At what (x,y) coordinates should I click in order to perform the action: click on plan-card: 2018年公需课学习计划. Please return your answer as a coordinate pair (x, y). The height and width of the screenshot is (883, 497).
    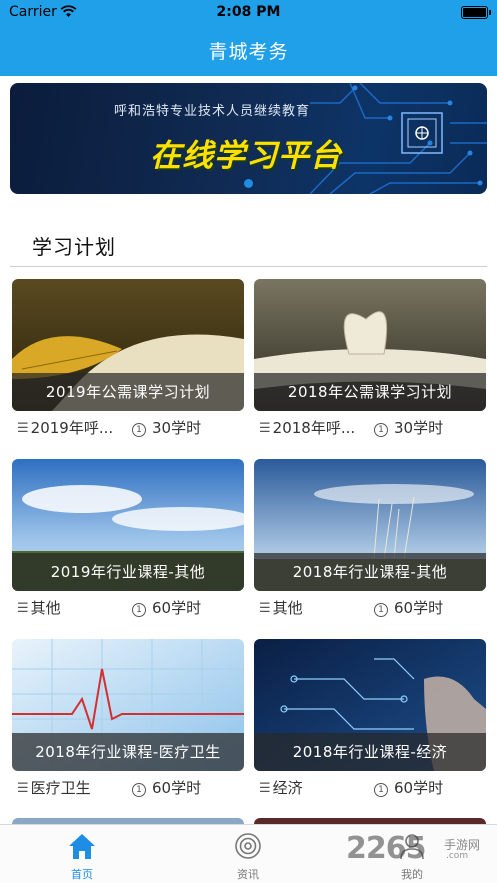
    Looking at the image, I should click on (370, 345).